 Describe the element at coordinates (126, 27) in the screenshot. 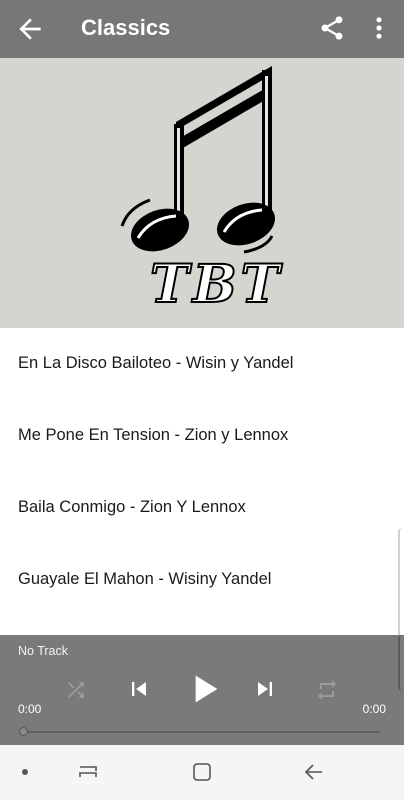

I see `page-title: Classics` at that location.